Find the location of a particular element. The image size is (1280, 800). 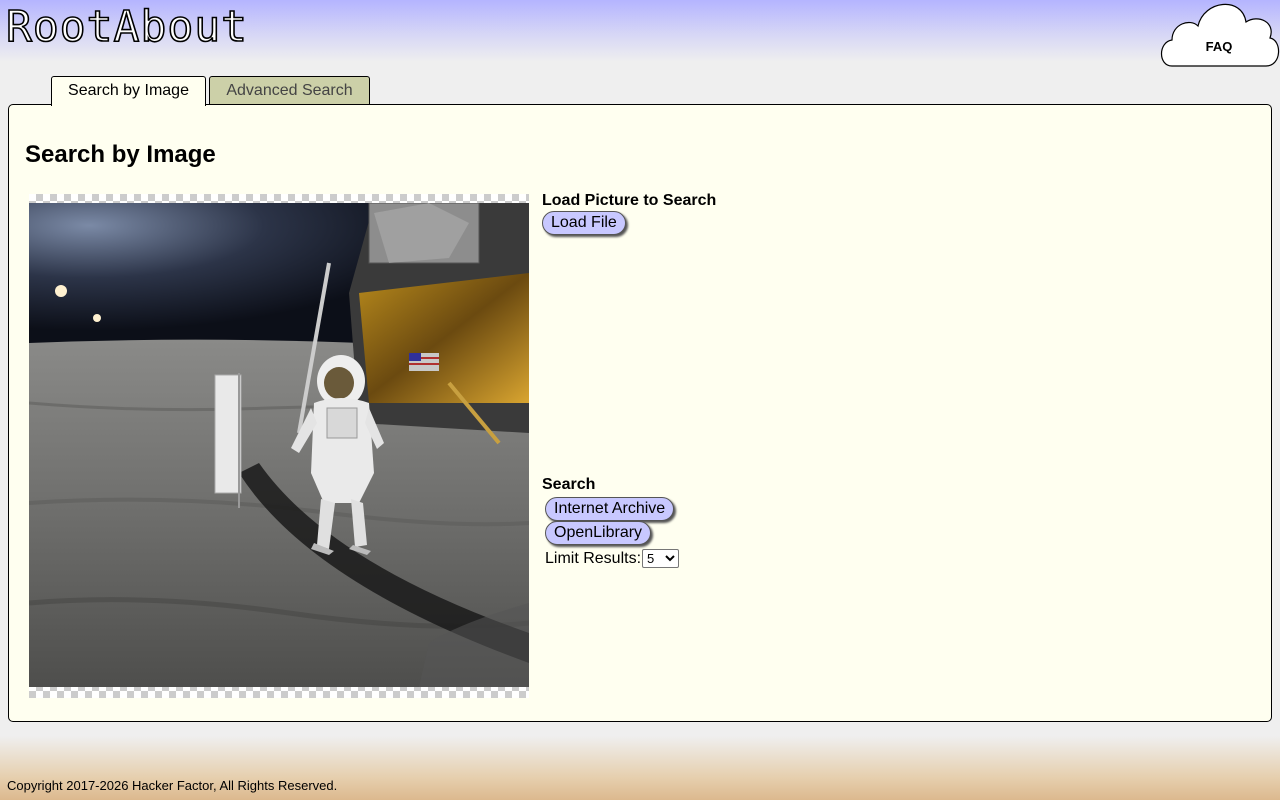

internet-archive-button: Internet Archive is located at coordinates (610, 509).